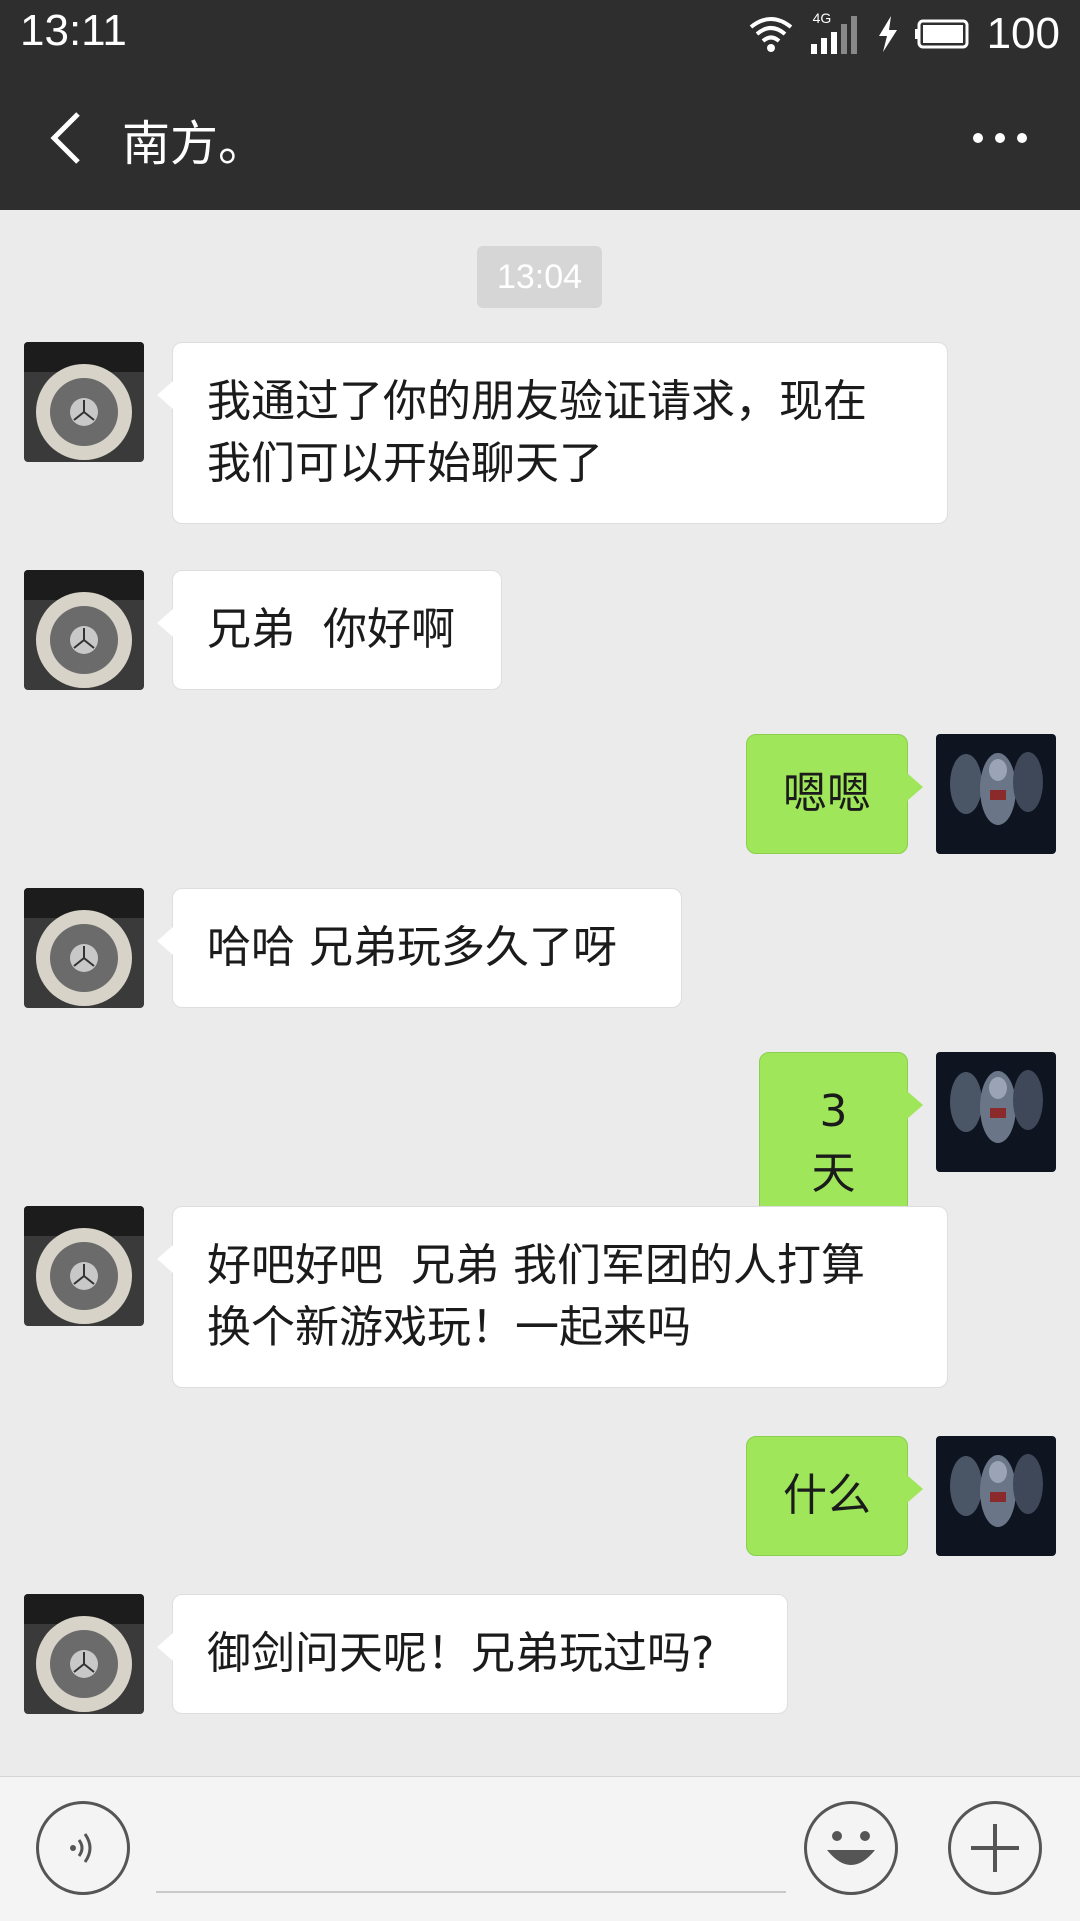 This screenshot has height=1921, width=1080. Describe the element at coordinates (941, 34) in the screenshot. I see `battery-icon` at that location.